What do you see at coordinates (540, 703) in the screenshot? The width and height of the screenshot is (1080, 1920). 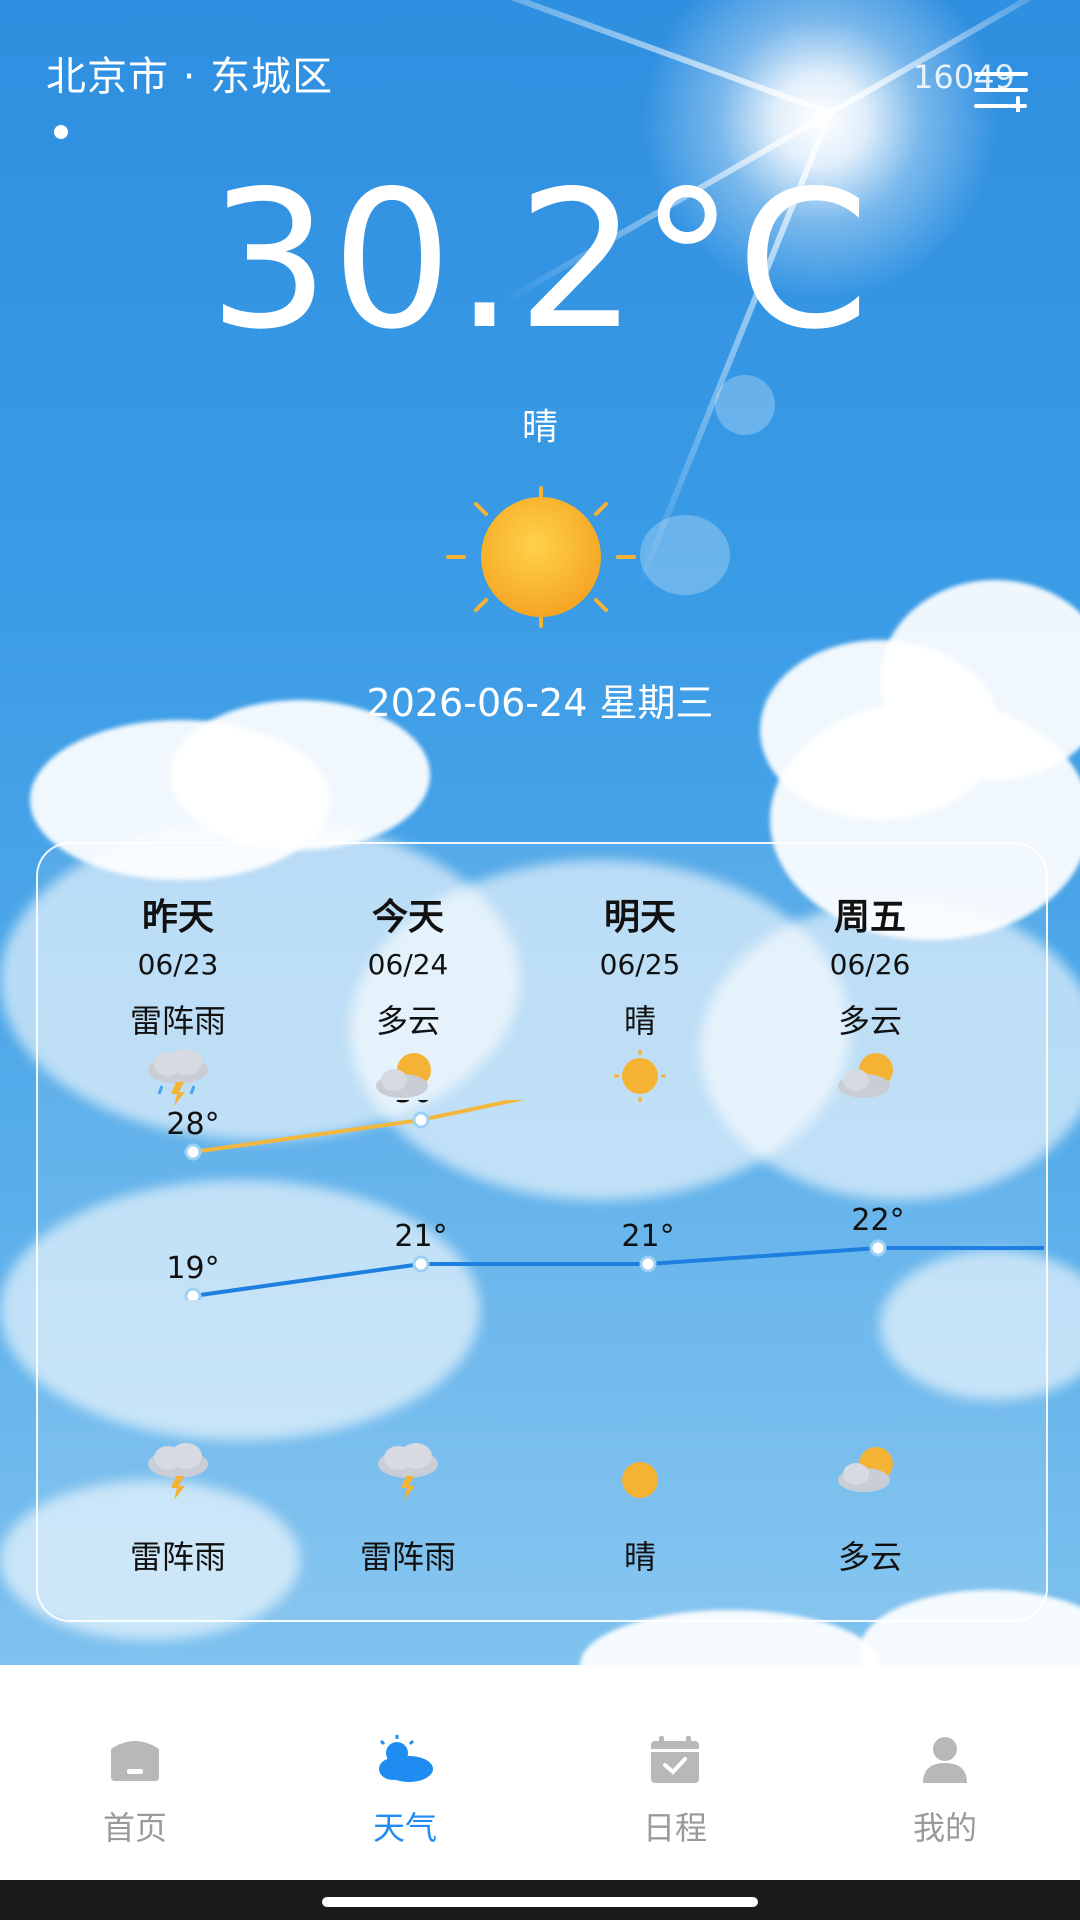 I see `current-date: 2026-06-24 星期三` at bounding box center [540, 703].